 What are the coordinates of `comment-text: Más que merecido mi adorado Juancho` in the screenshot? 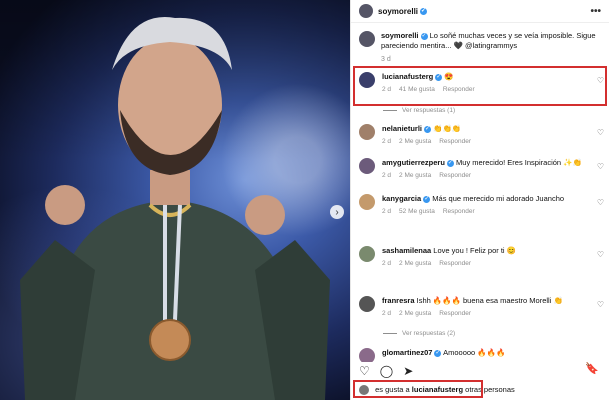 It's located at (498, 198).